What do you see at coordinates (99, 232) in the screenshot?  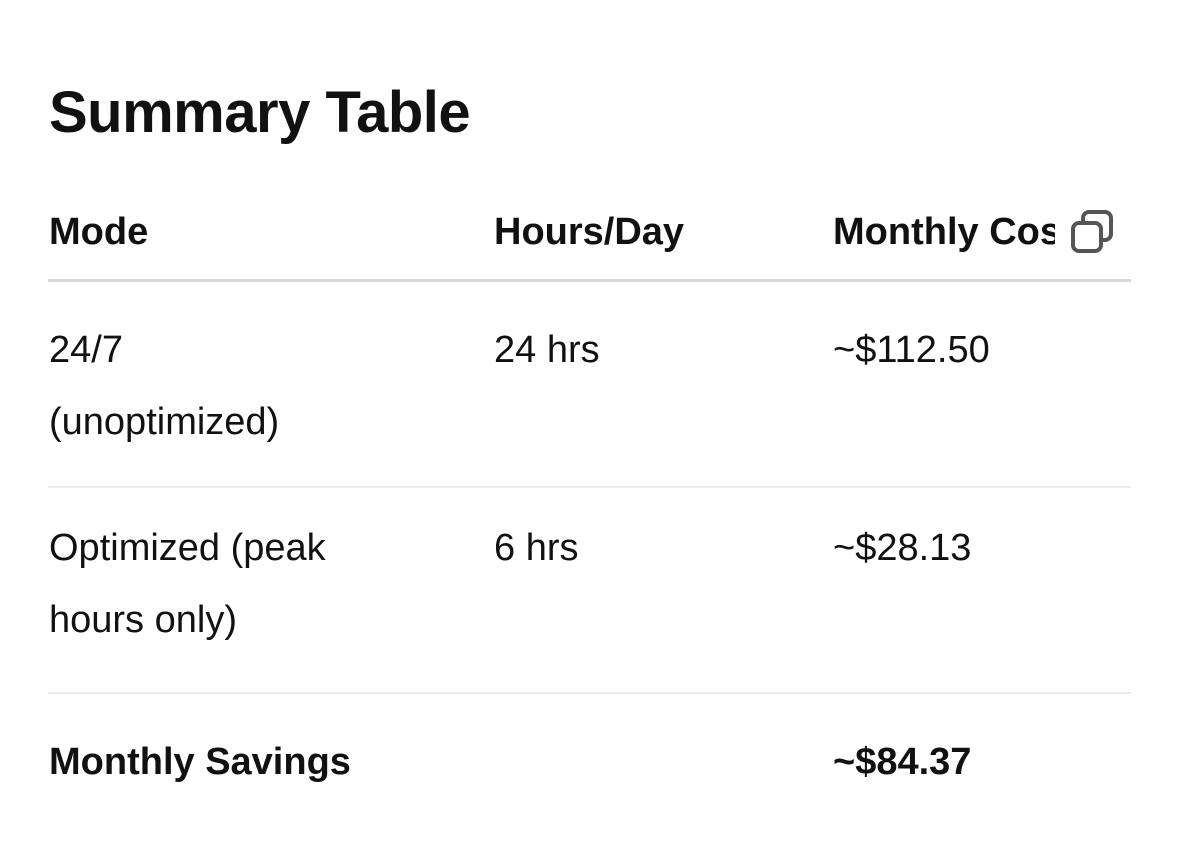 I see `column-header-mode: Mode` at bounding box center [99, 232].